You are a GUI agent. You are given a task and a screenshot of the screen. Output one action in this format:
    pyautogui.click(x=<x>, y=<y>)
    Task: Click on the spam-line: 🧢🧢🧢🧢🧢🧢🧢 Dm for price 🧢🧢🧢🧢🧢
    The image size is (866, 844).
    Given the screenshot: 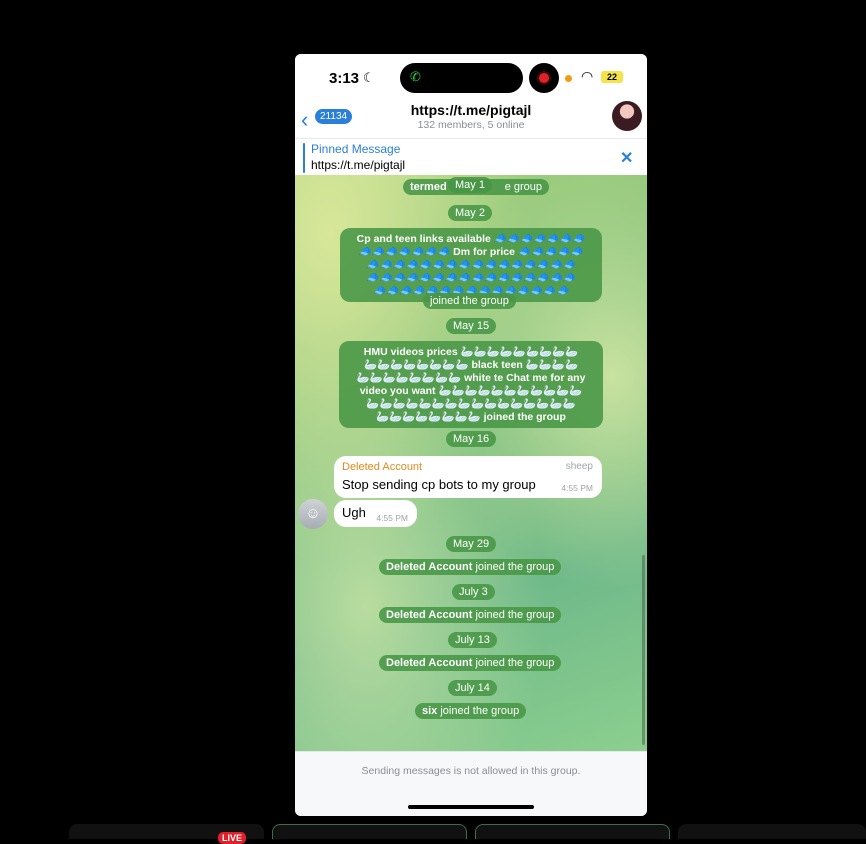 What is the action you would take?
    pyautogui.click(x=471, y=252)
    